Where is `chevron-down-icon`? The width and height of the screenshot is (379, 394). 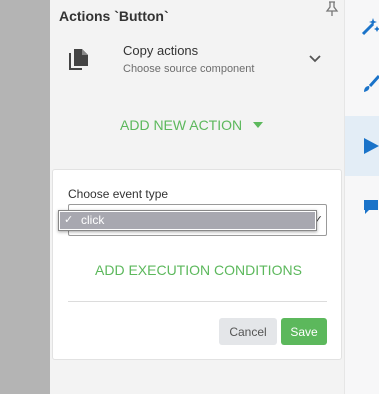
chevron-down-icon is located at coordinates (315, 59).